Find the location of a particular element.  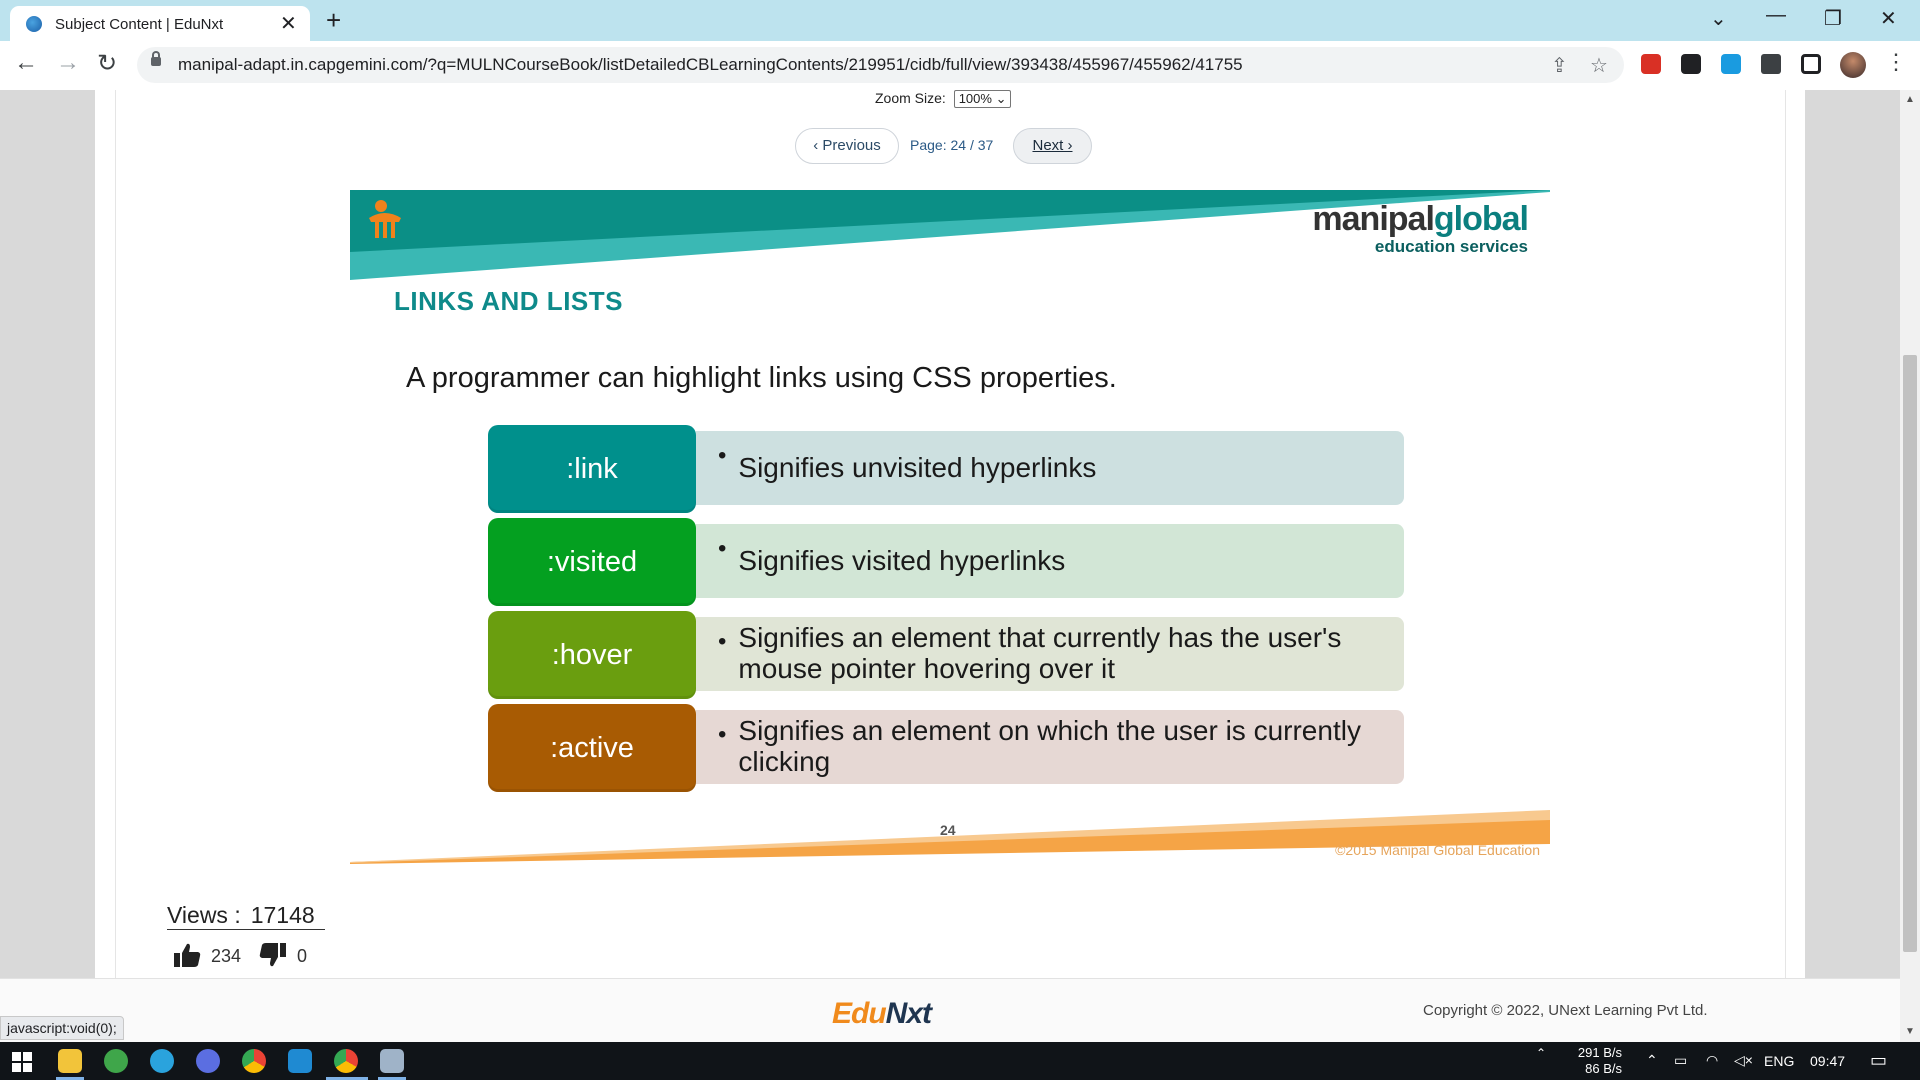

row-description: • Signifies visited hyperlinks is located at coordinates (1050, 561).